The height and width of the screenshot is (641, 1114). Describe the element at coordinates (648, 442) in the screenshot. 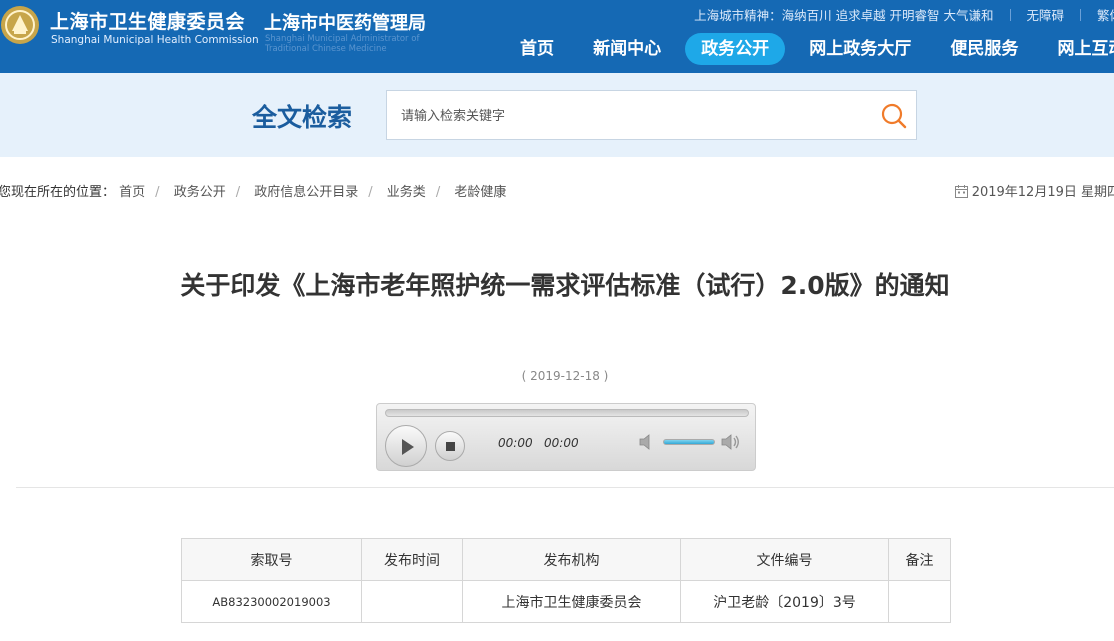

I see `volume-mute-icon` at that location.